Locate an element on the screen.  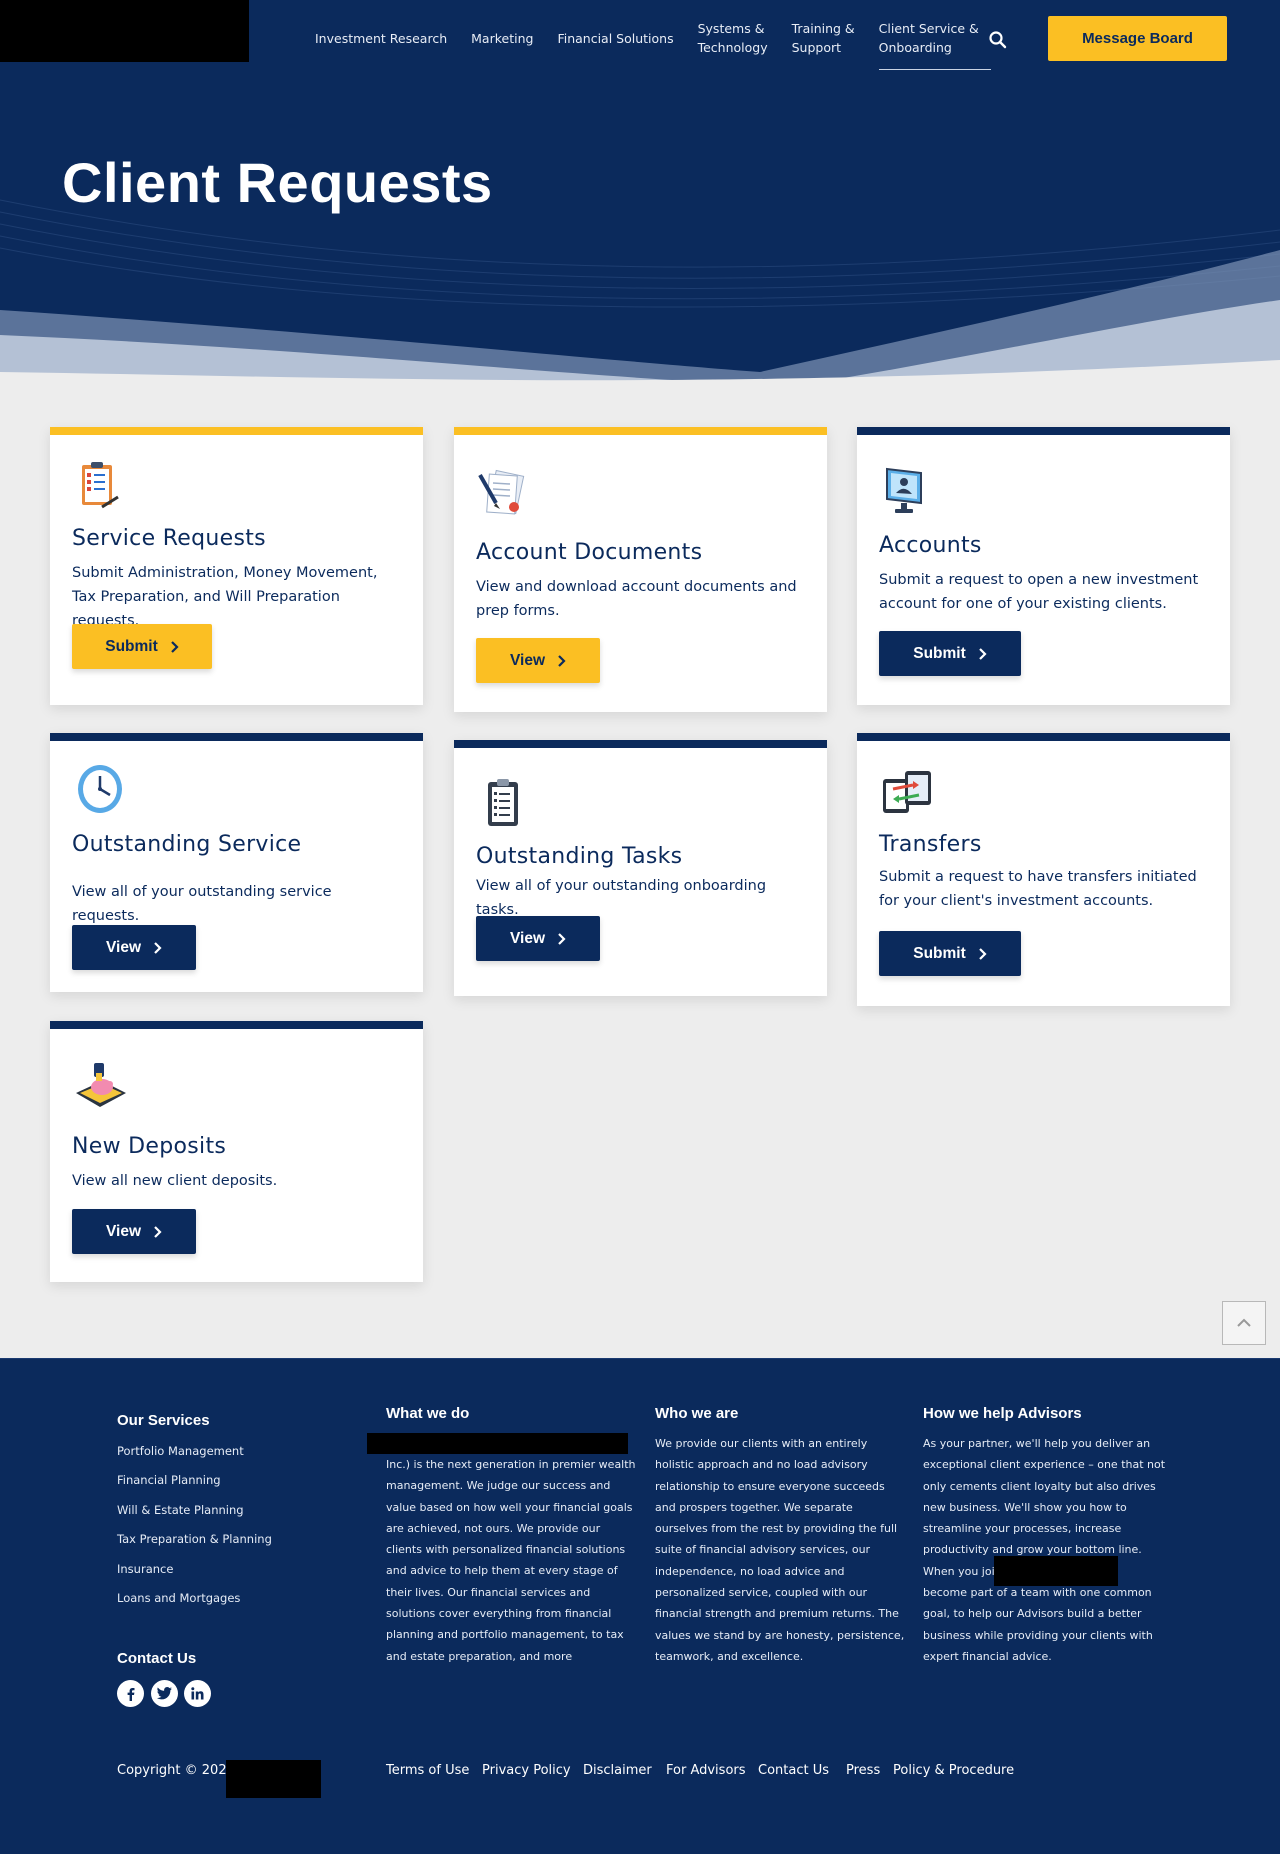
footer-link-loans-mortgages: Loans and Mortgages is located at coordinates (178, 1598).